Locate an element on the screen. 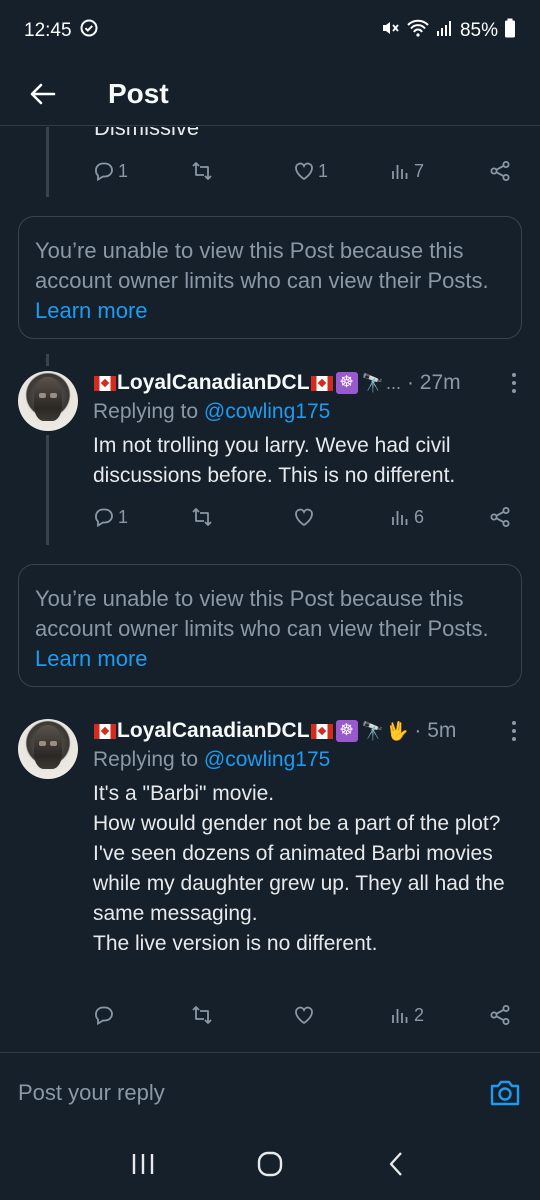  check-circle-icon is located at coordinates (89, 31).